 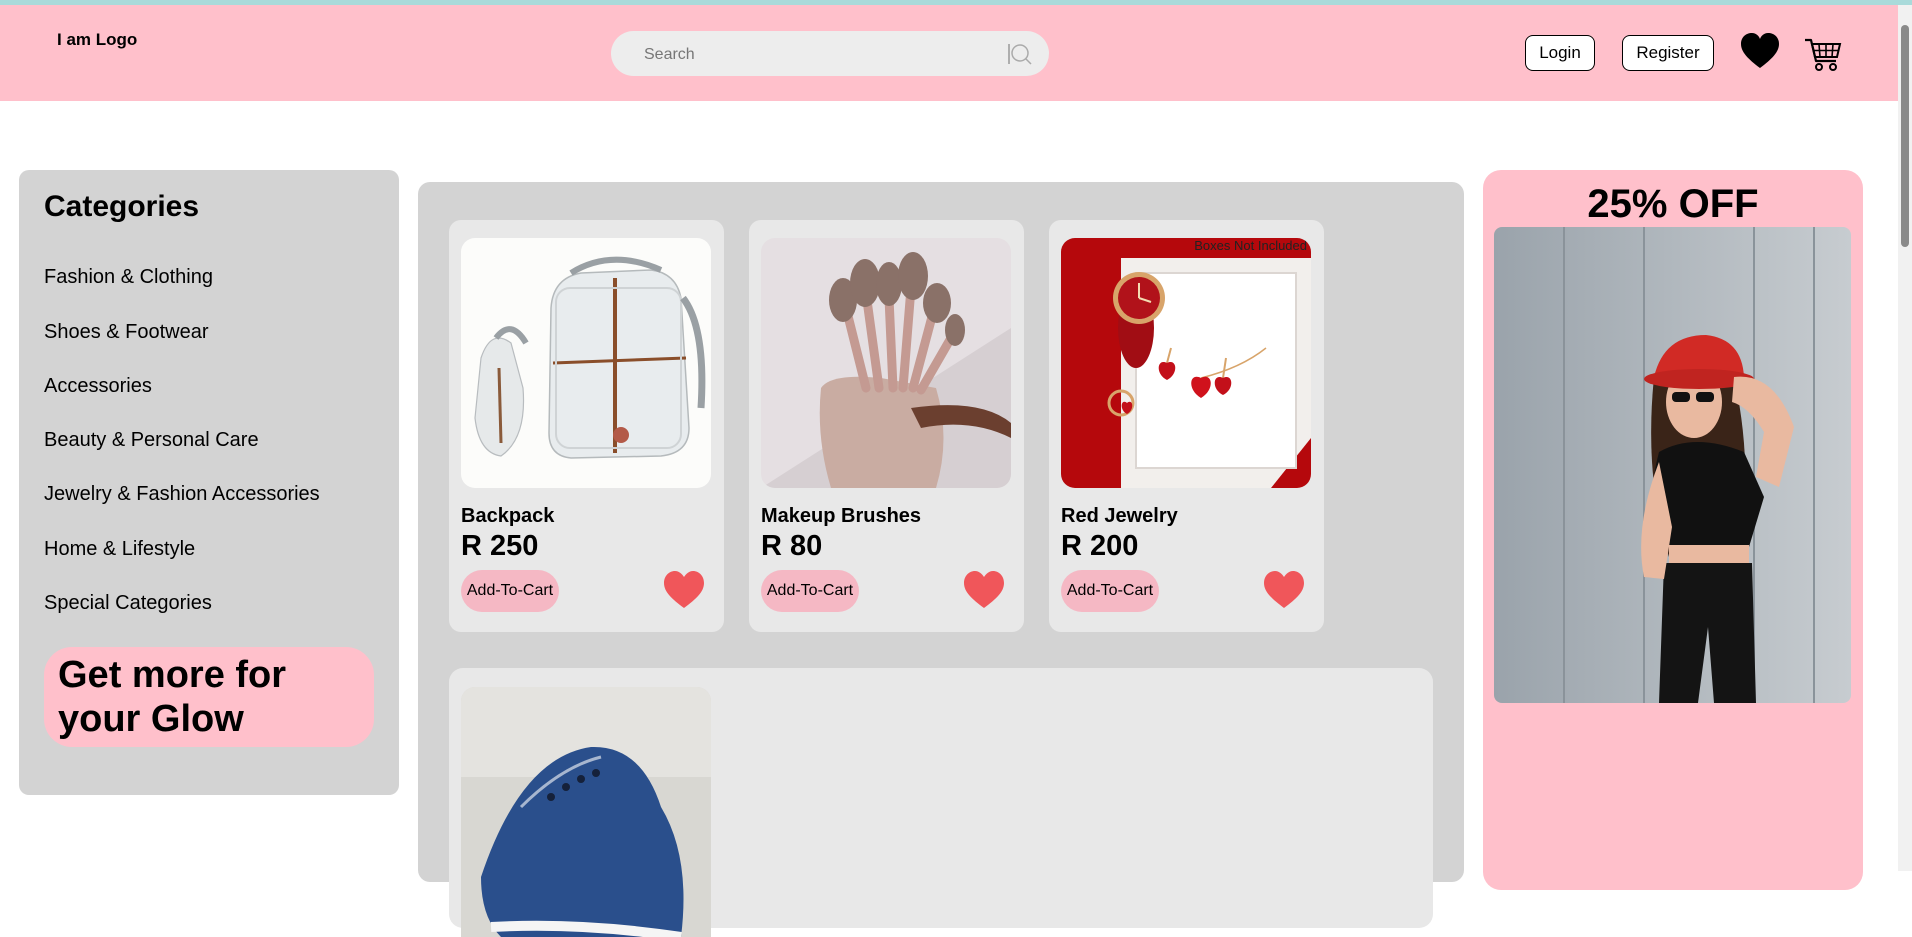 I want to click on category-beauty-personal-care: Beauty & Personal Care, so click(x=151, y=440).